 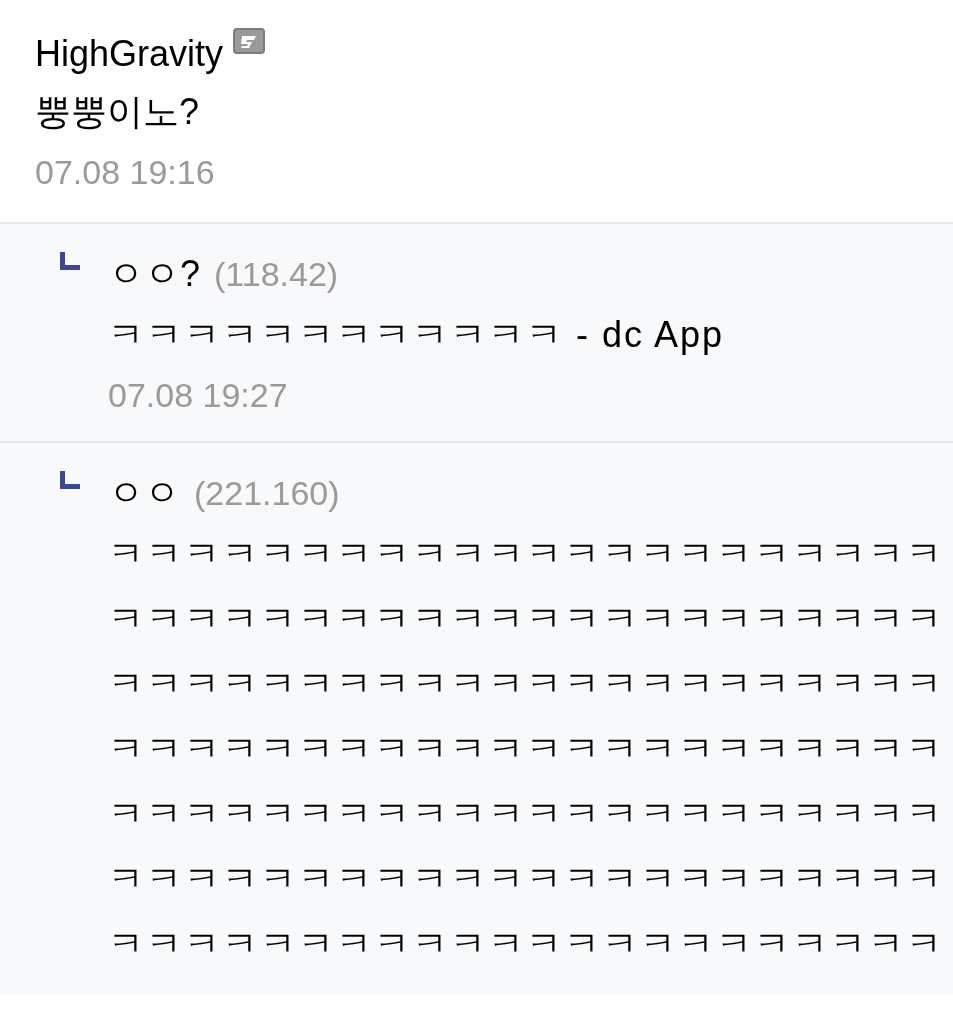 I want to click on author-name: HighGravity, so click(x=129, y=54).